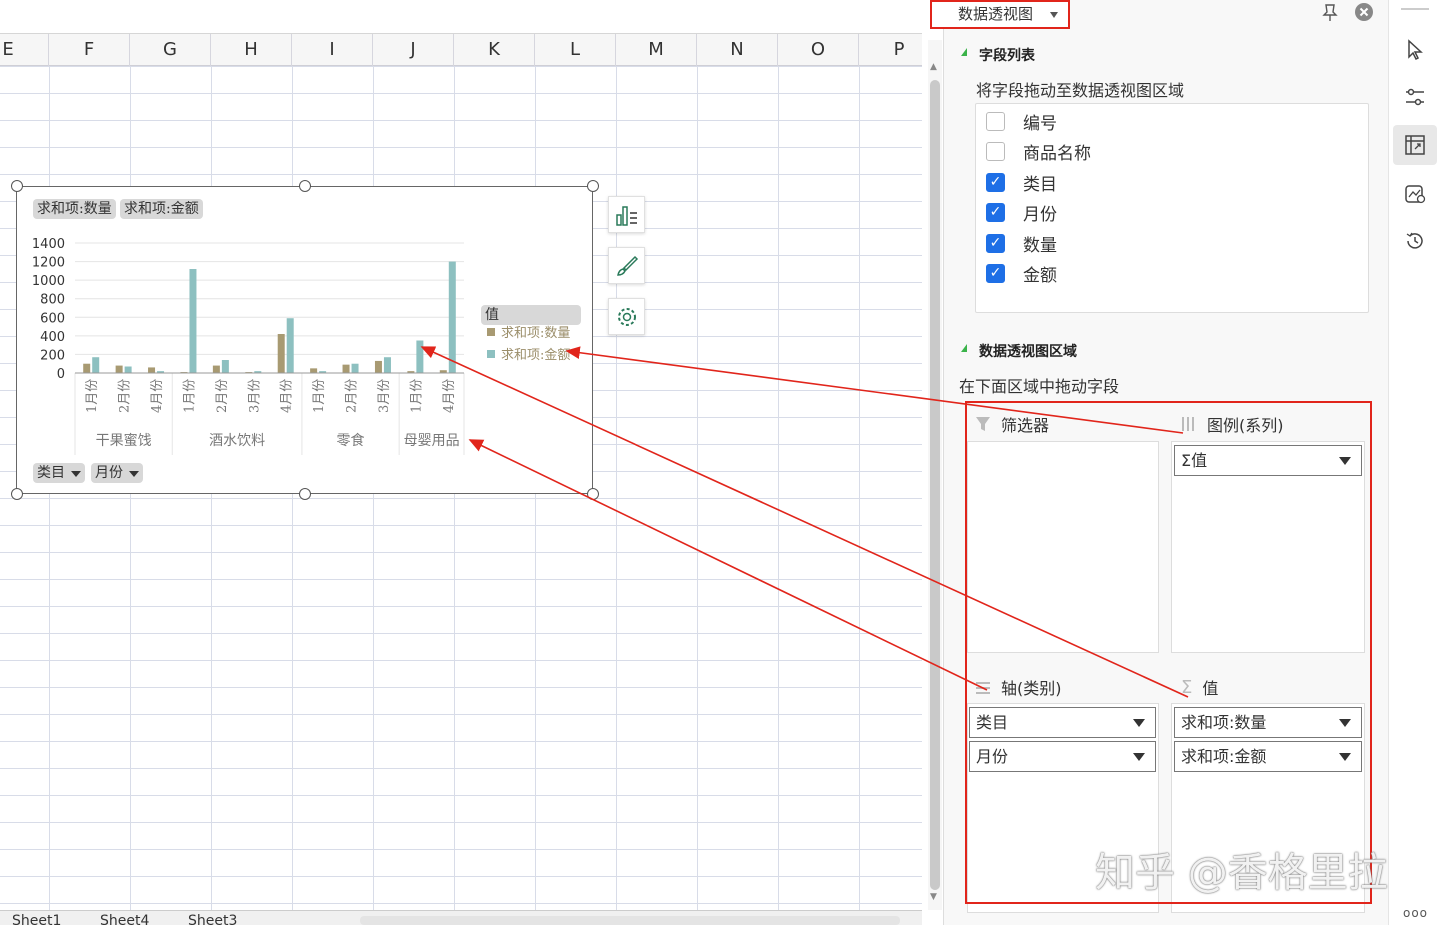 Image resolution: width=1440 pixels, height=925 pixels. I want to click on sheet-tab: Sheet1, so click(36, 919).